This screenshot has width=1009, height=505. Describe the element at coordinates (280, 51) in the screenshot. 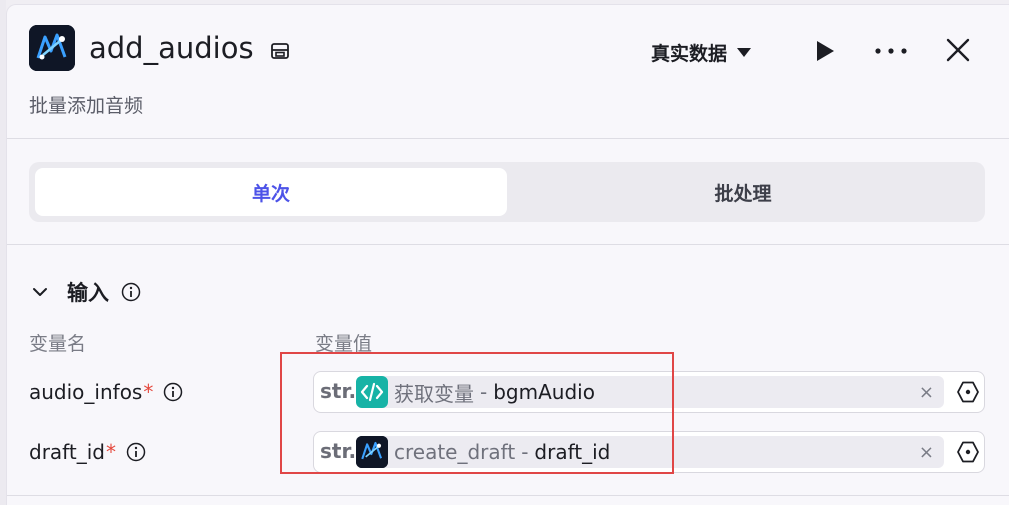

I see `save-template-icon` at that location.